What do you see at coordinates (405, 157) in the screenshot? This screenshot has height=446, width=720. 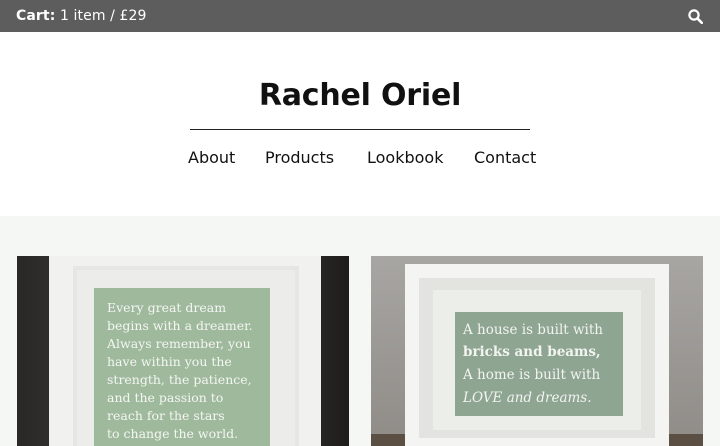 I see `nav-item-lookbook: Lookbook` at bounding box center [405, 157].